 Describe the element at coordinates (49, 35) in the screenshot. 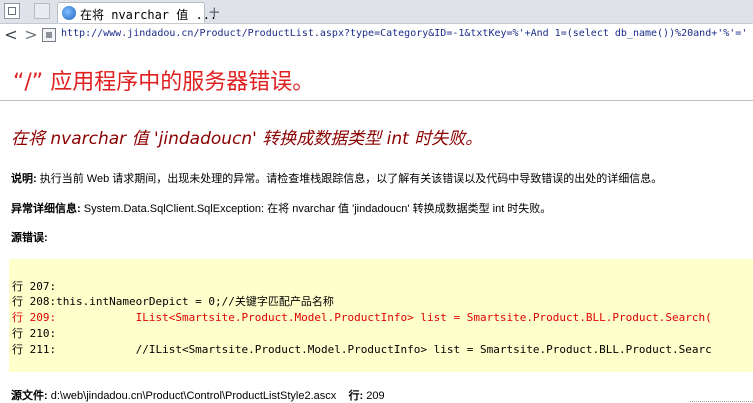

I see `page-icon` at that location.